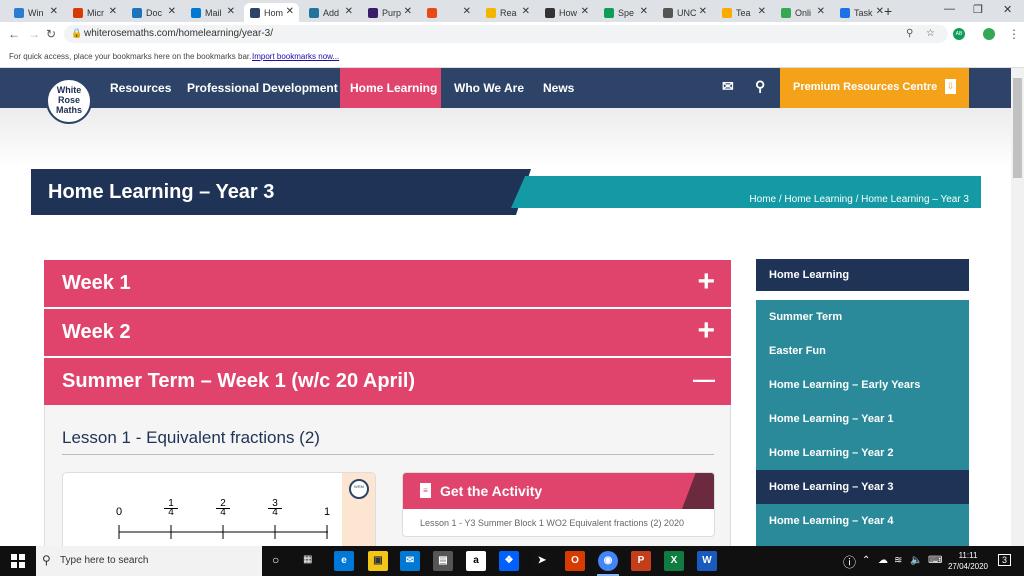 This screenshot has height=576, width=1024. What do you see at coordinates (18, 561) in the screenshot?
I see `windows-start-icon` at bounding box center [18, 561].